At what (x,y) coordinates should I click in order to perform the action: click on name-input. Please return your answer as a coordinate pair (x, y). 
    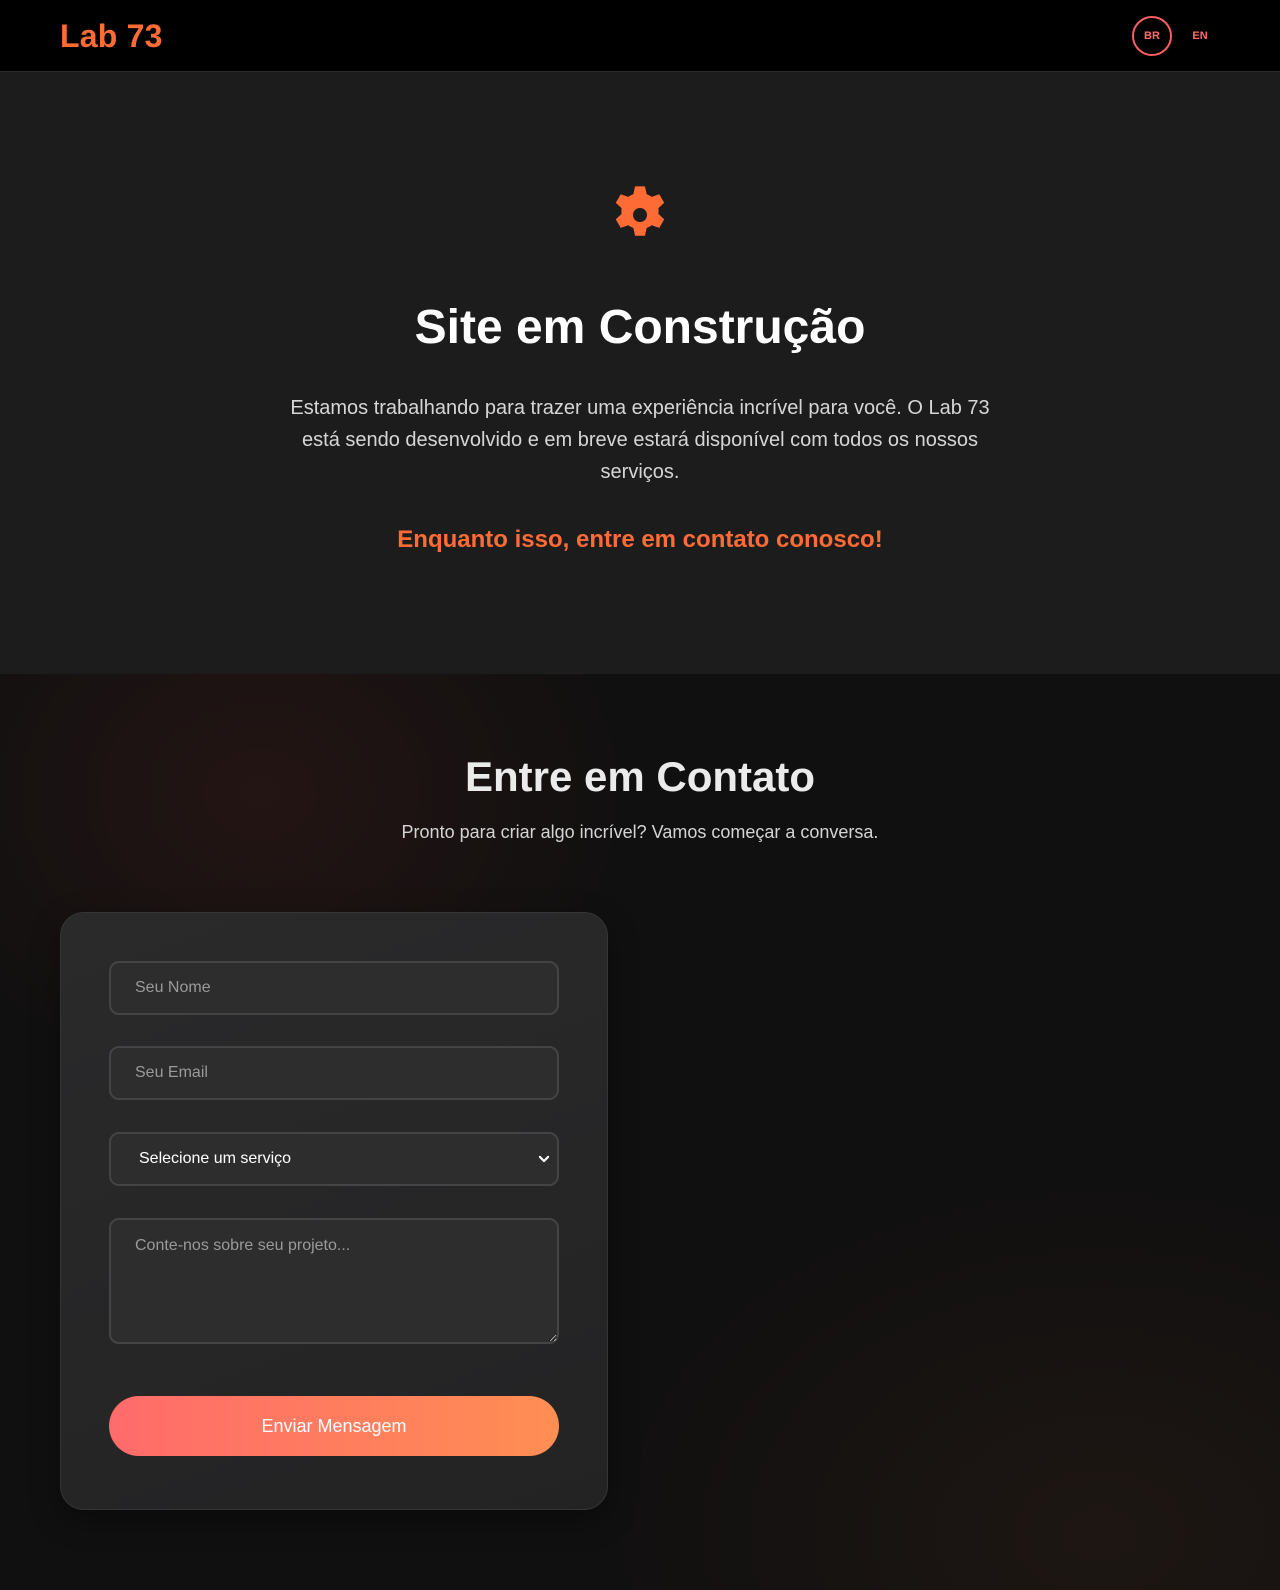
    Looking at the image, I should click on (334, 988).